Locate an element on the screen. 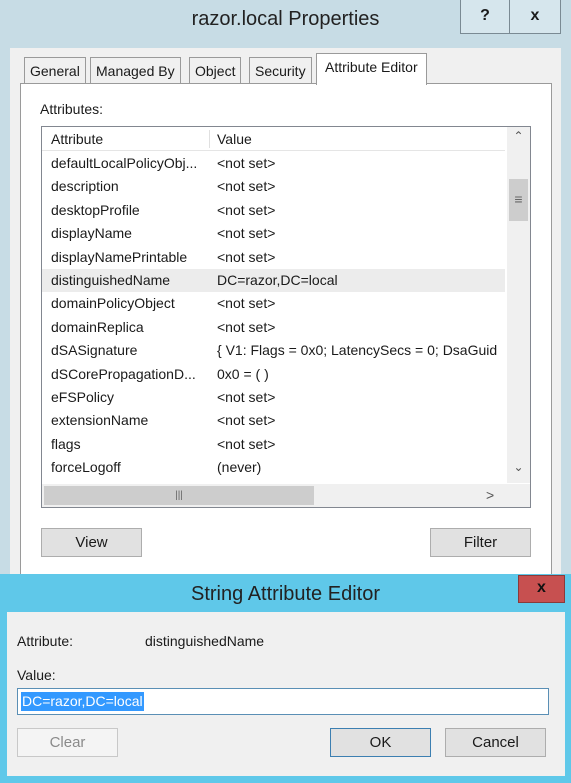 The height and width of the screenshot is (783, 571). table-row: displayNamePrintable <not set> is located at coordinates (273, 257).